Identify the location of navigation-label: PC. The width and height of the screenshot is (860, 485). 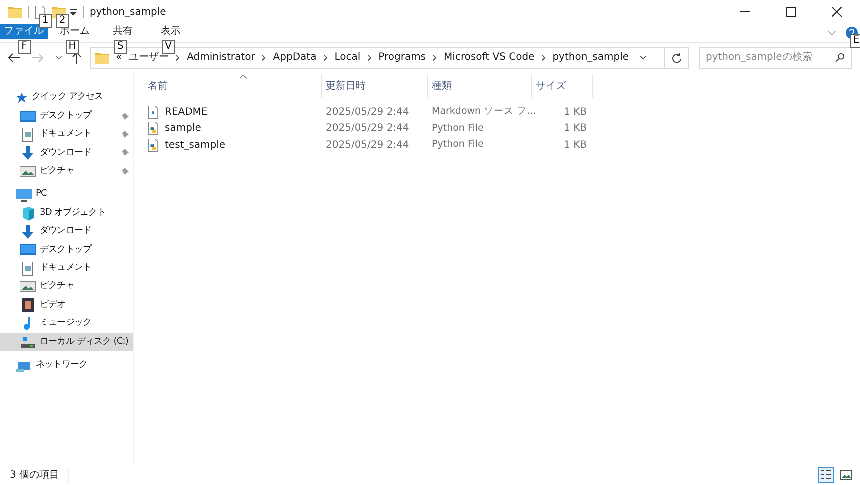
(42, 195).